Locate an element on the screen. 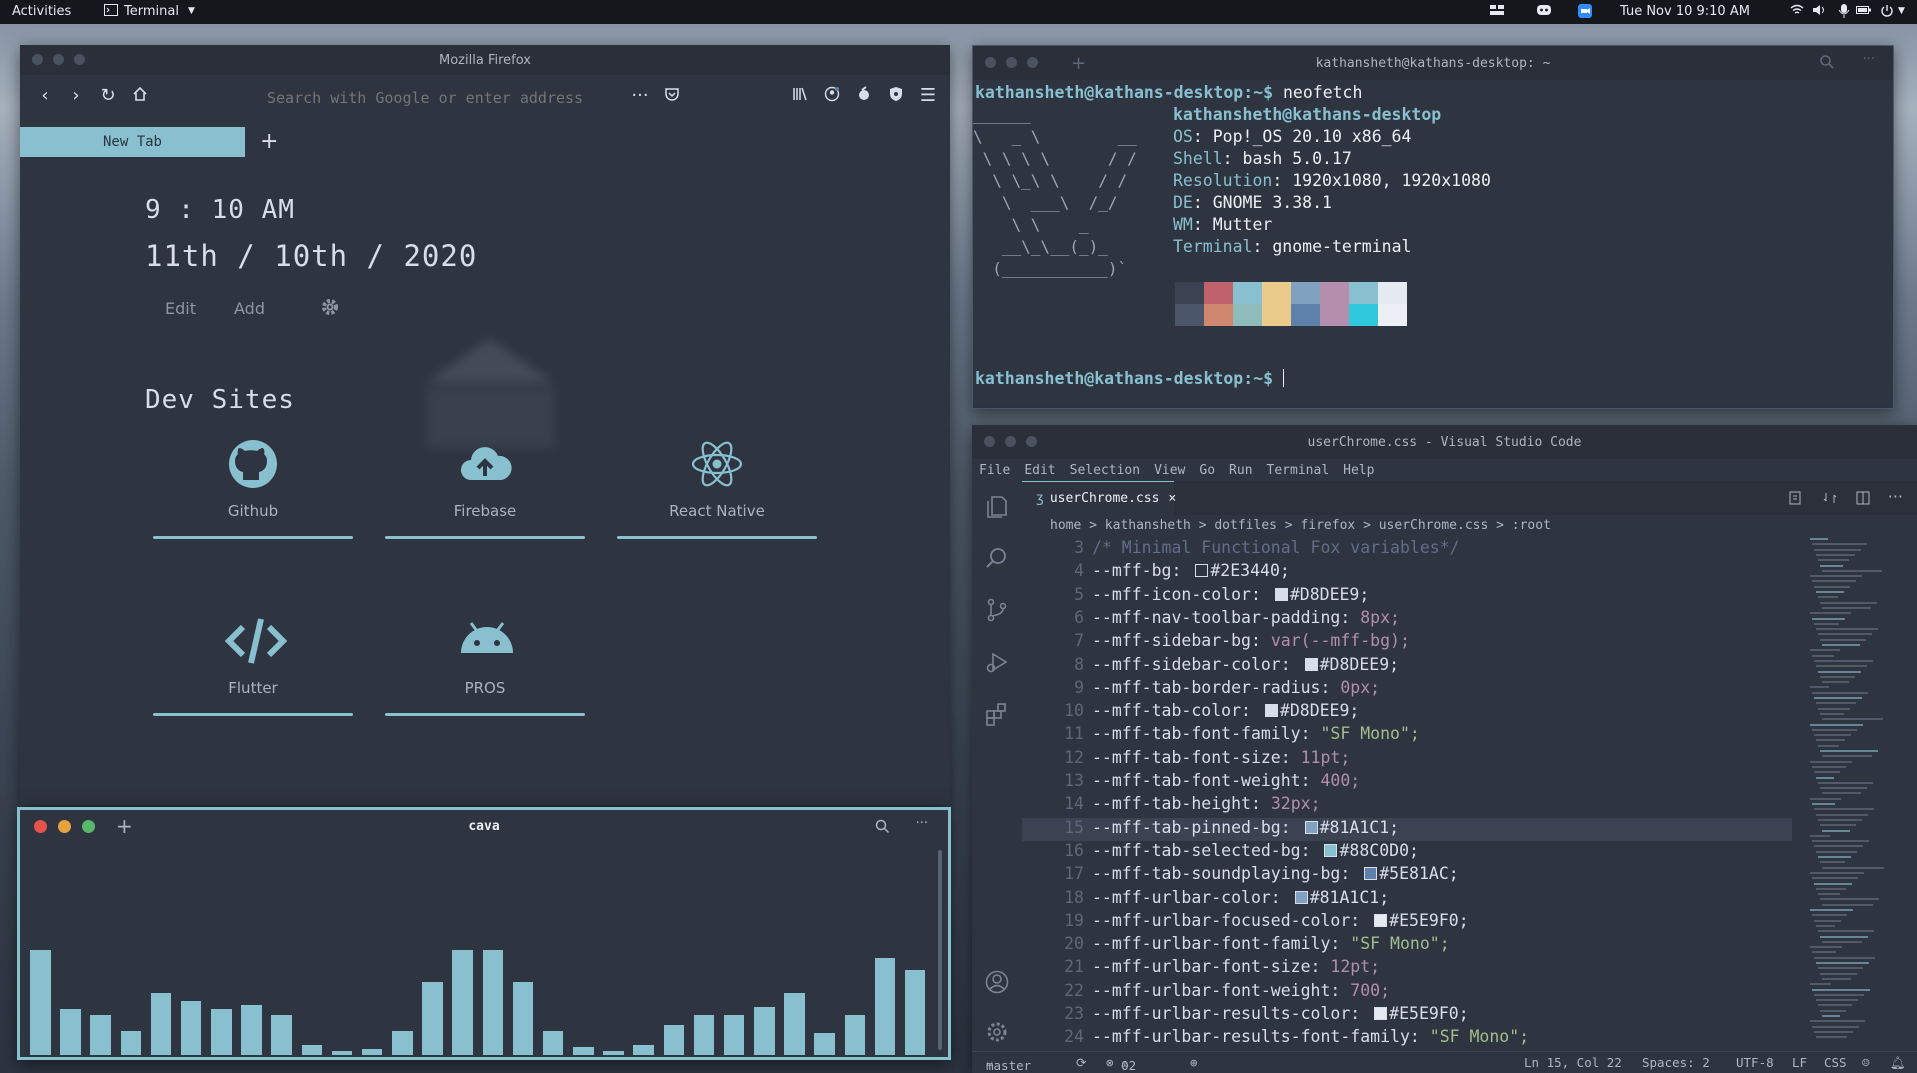 The width and height of the screenshot is (1917, 1073). encoding: UTF-8 is located at coordinates (1755, 1062).